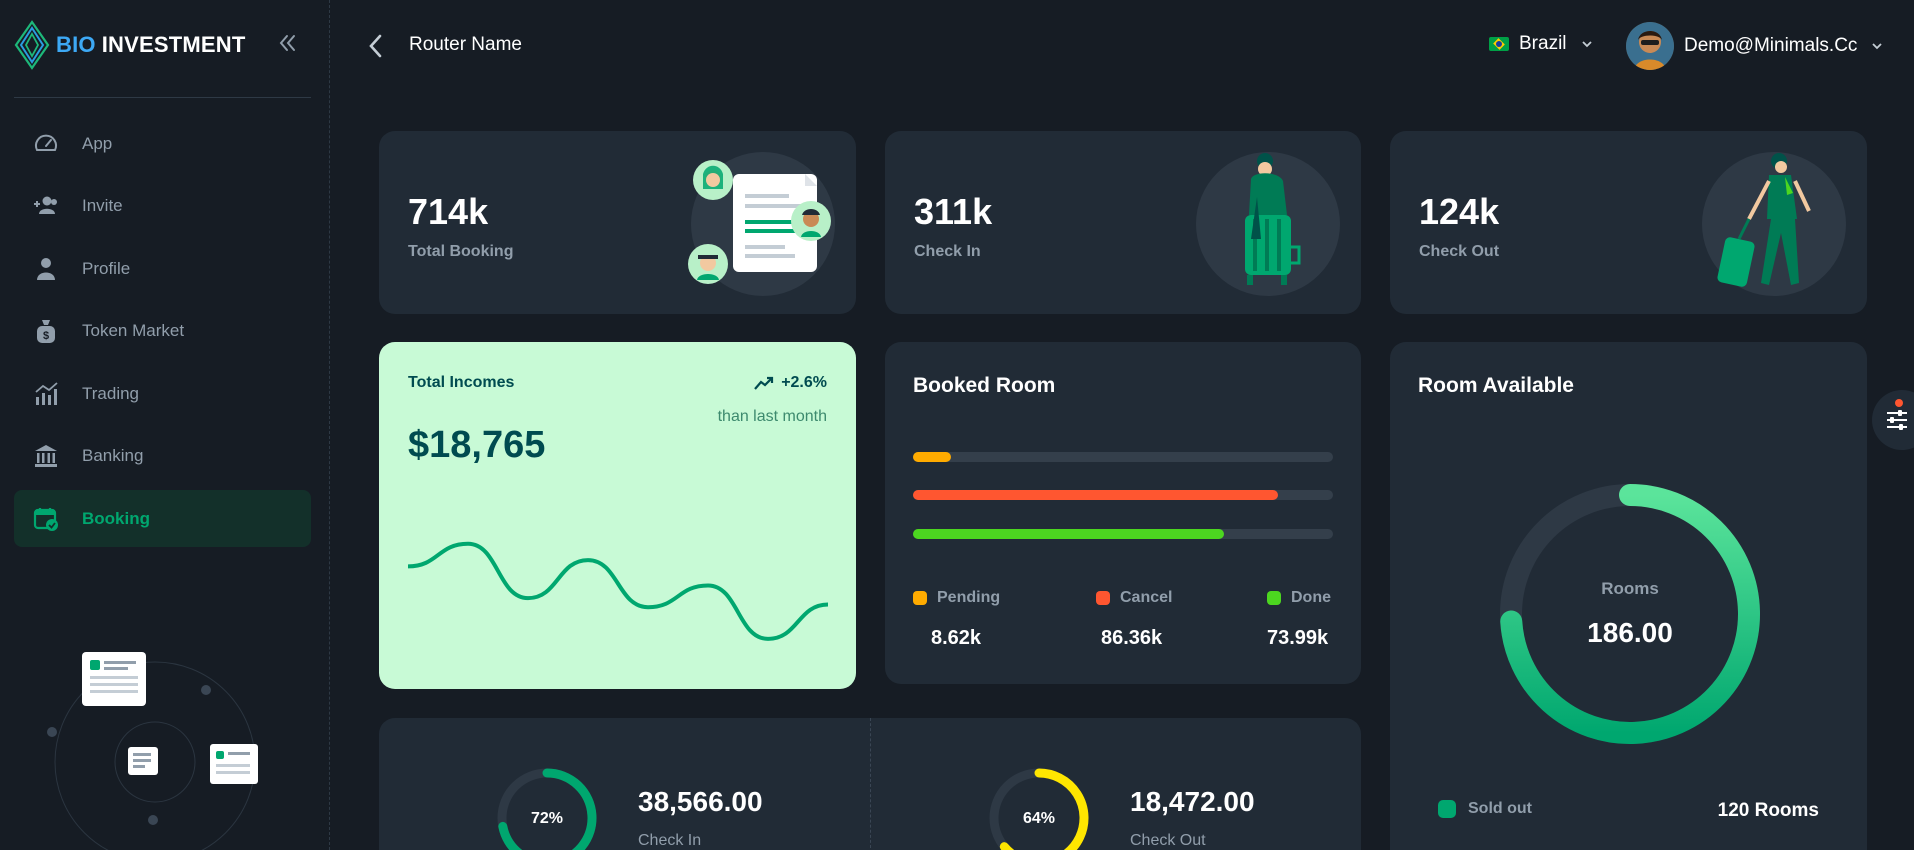  Describe the element at coordinates (932, 457) in the screenshot. I see `pending-bar-fill` at that location.